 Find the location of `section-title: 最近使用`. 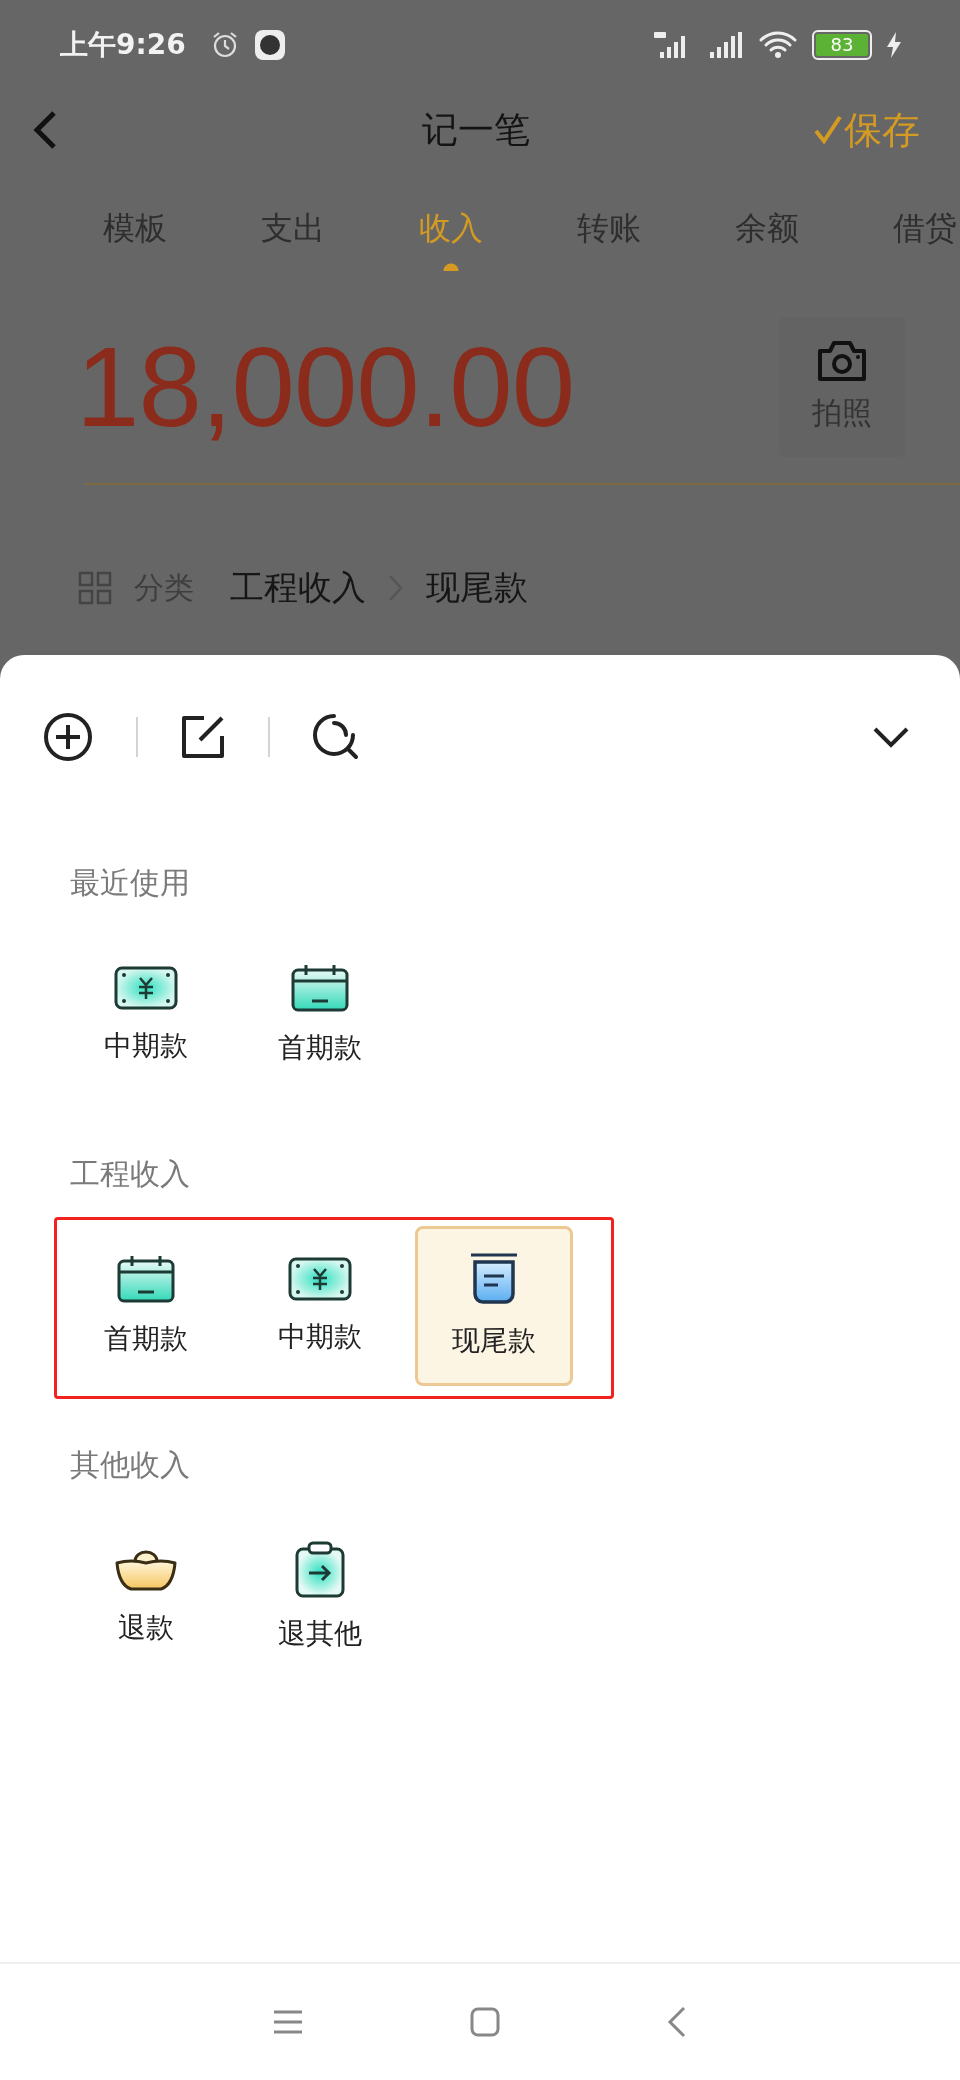

section-title: 最近使用 is located at coordinates (130, 883).